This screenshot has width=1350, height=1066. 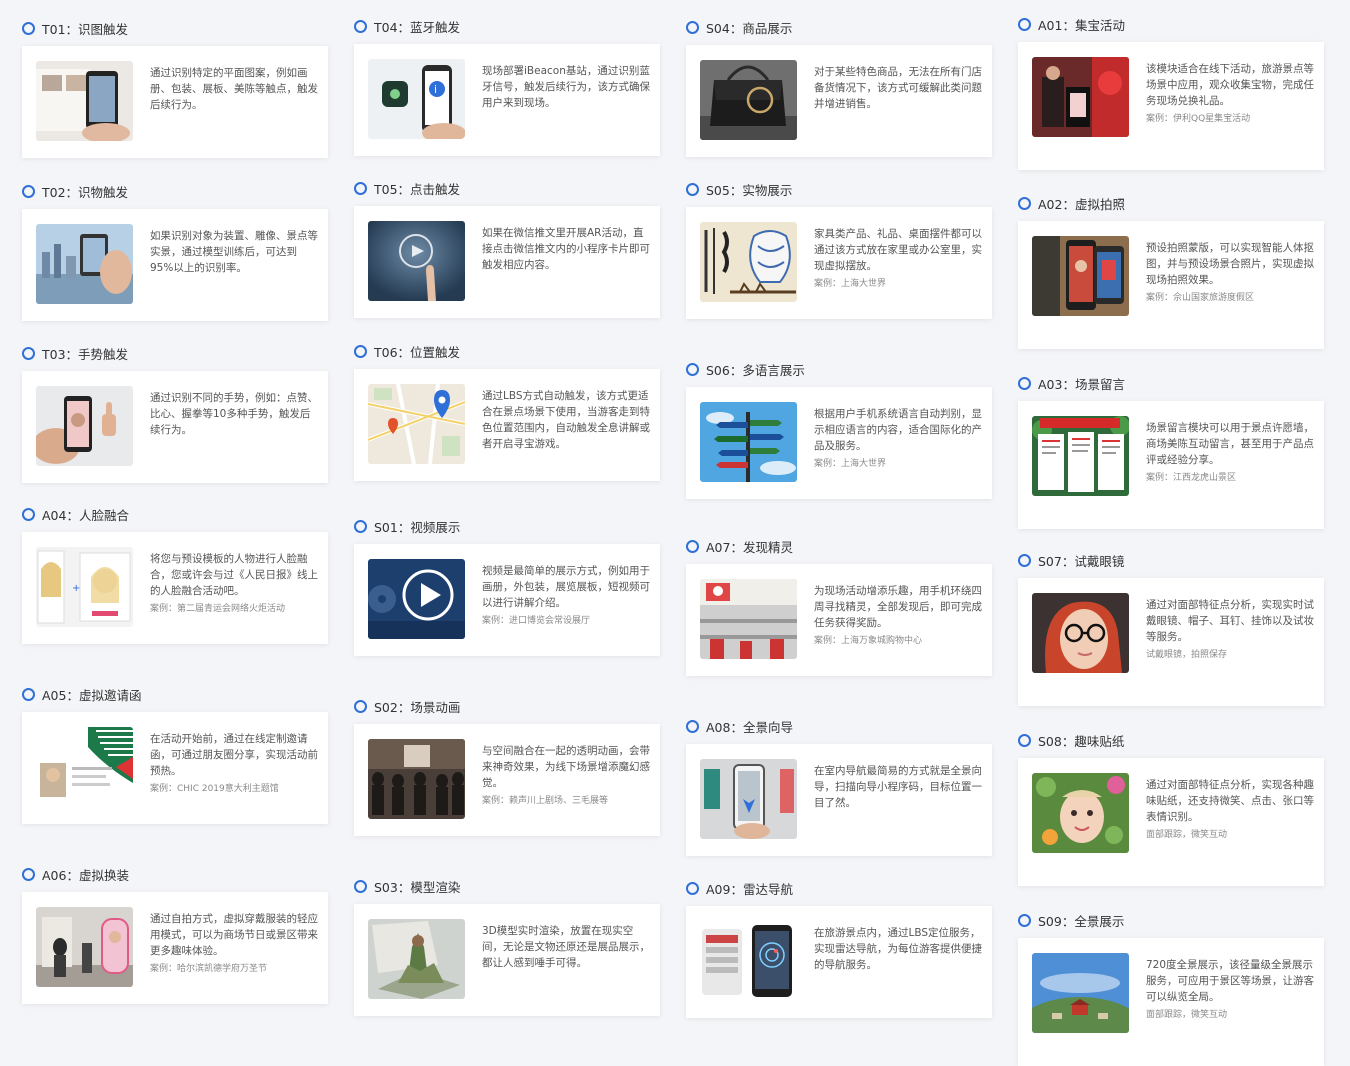 What do you see at coordinates (748, 100) in the screenshot?
I see `handbag-icon` at bounding box center [748, 100].